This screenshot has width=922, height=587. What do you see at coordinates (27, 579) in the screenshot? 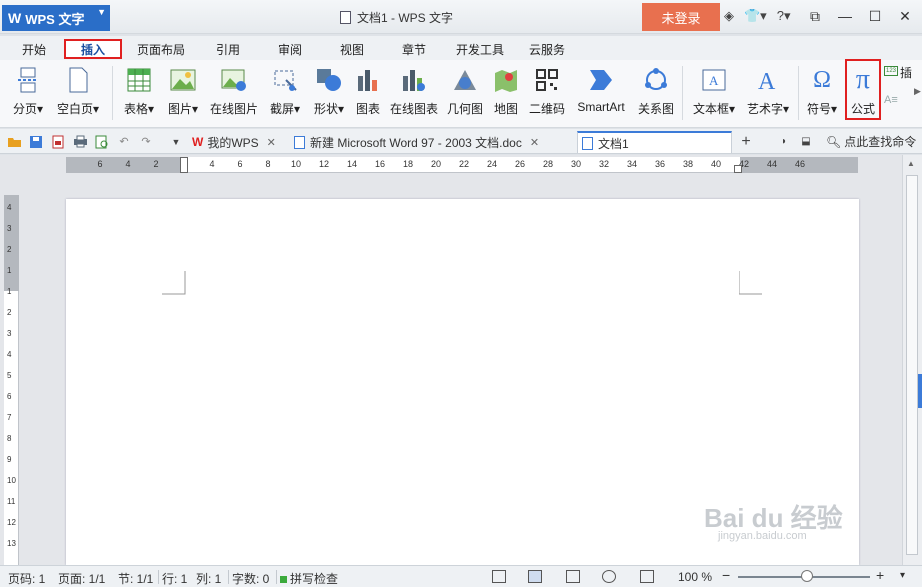
I see `status-page-number: 页码: 1` at bounding box center [27, 579].